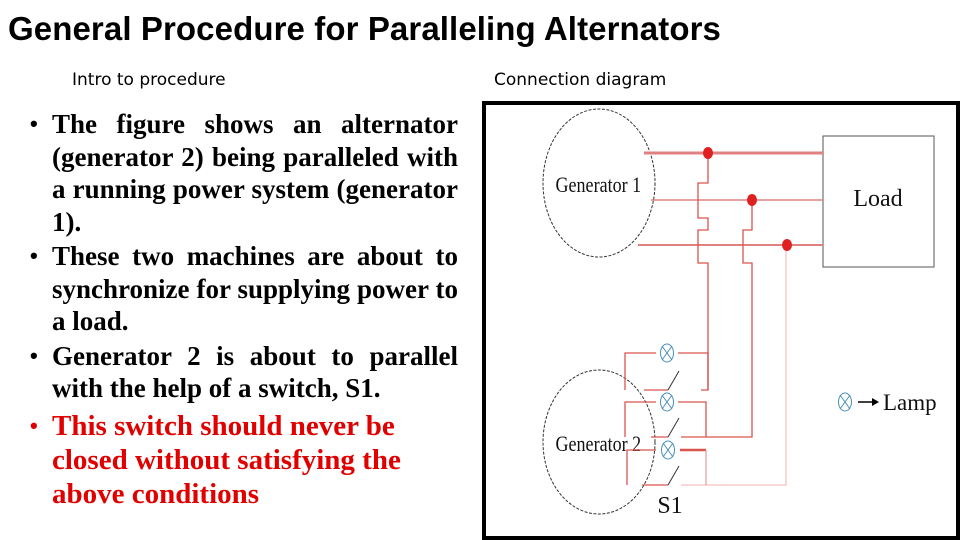 Image resolution: width=960 pixels, height=540 pixels. Describe the element at coordinates (875, 402) in the screenshot. I see `arrow-head-icon` at that location.